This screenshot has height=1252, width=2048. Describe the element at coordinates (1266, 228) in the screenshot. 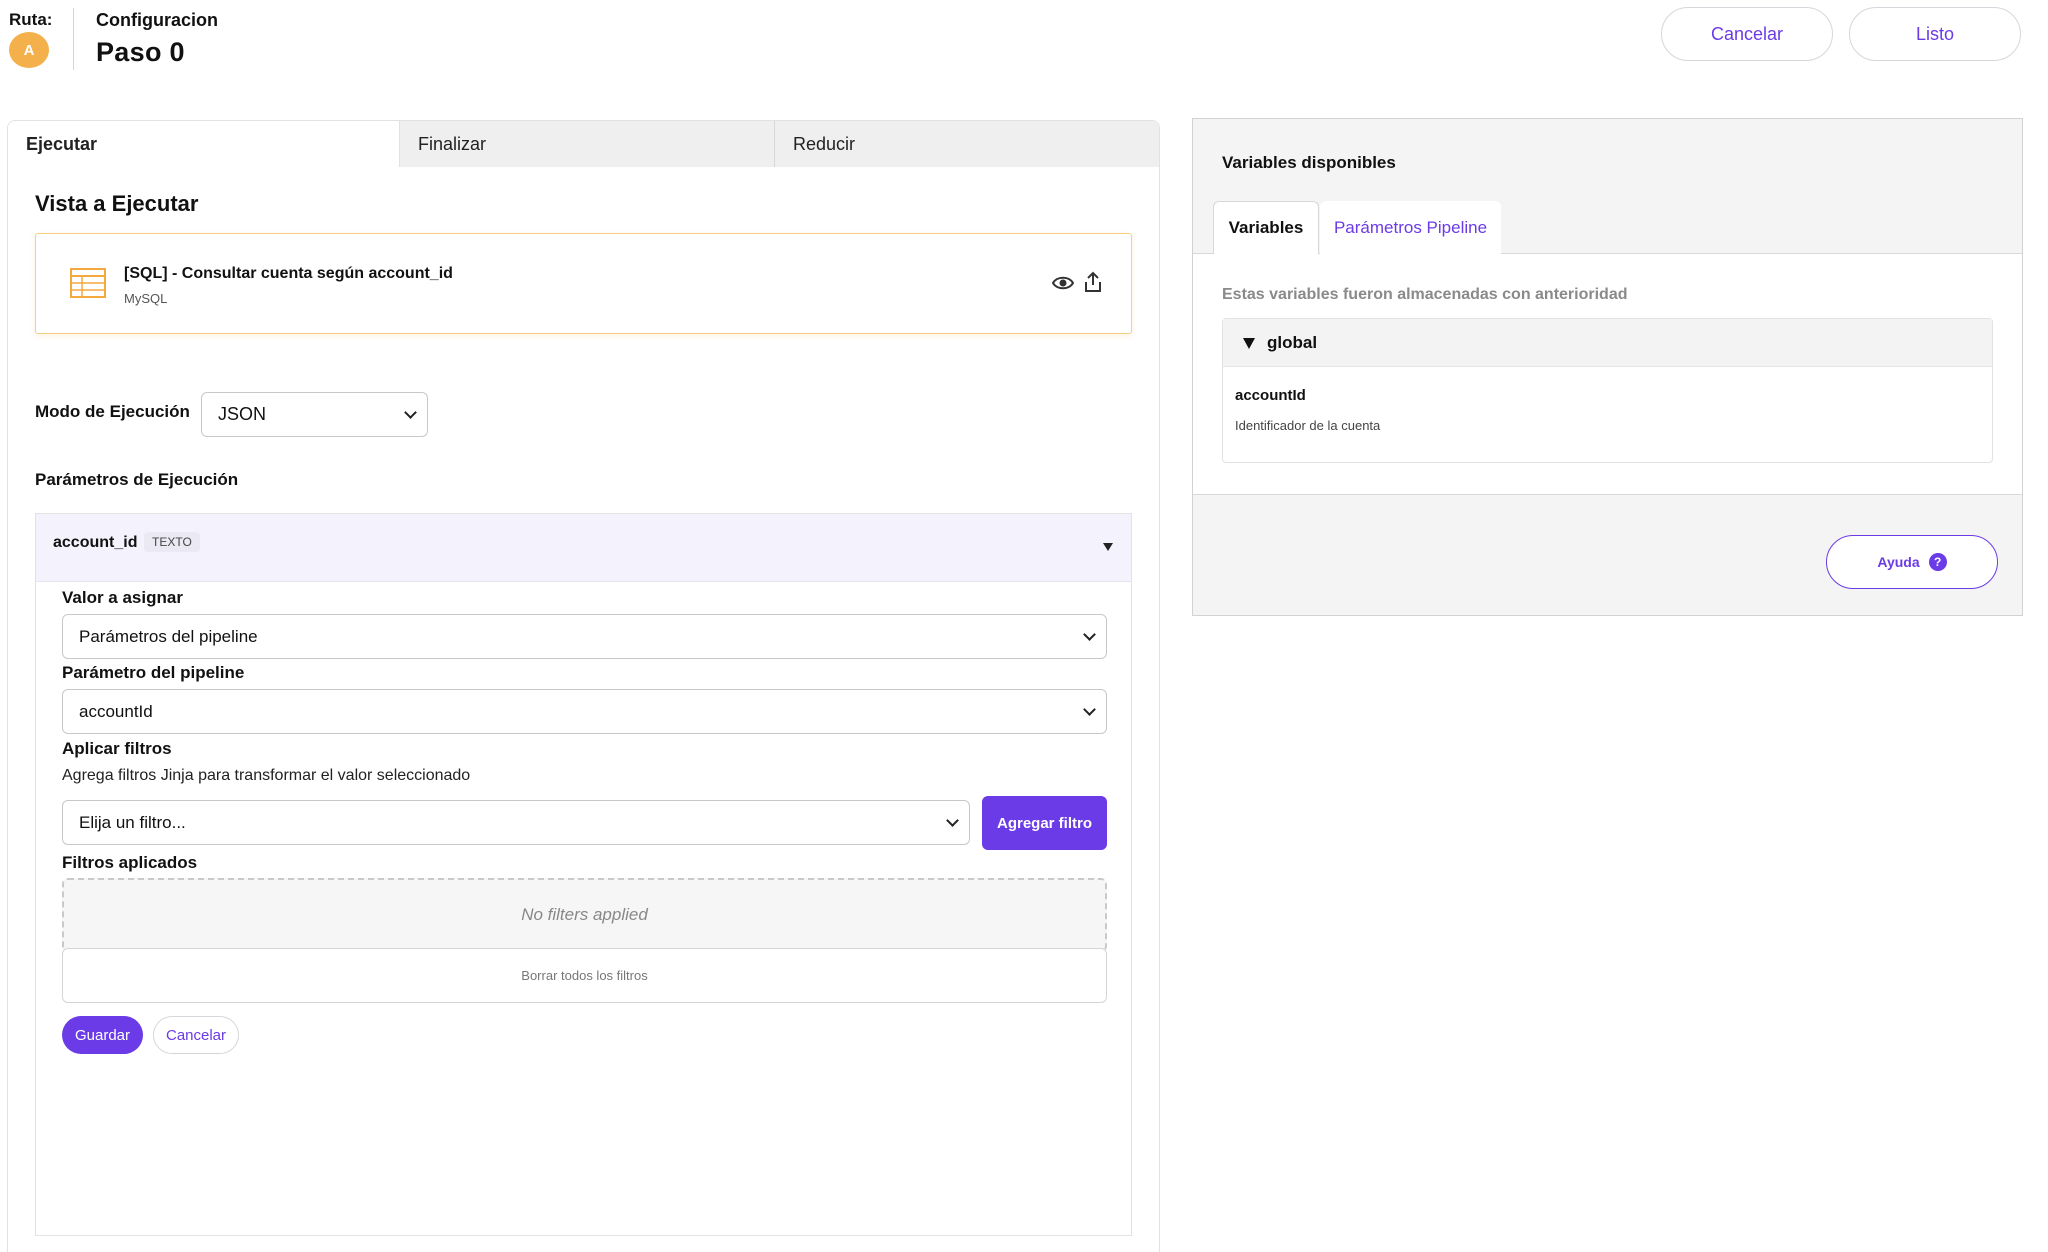

I see `tab-variables: Variables` at that location.